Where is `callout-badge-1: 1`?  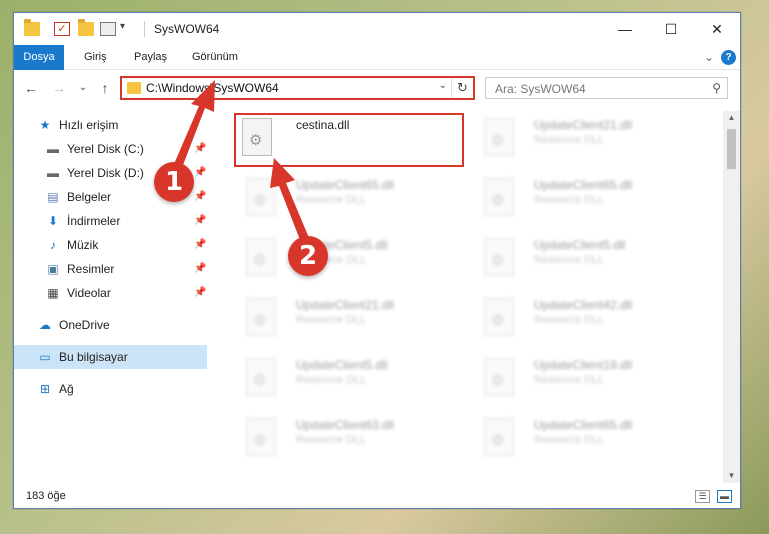 callout-badge-1: 1 is located at coordinates (174, 182).